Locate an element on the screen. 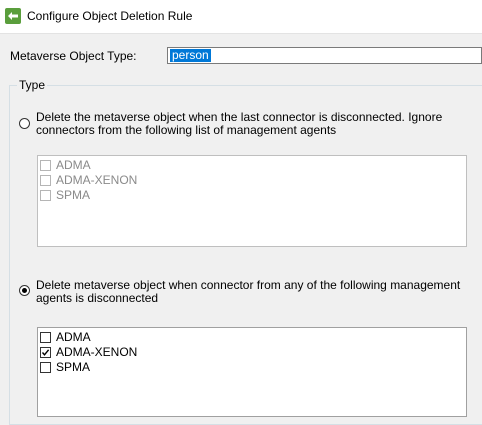 The image size is (482, 425). option2-radio is located at coordinates (24, 290).